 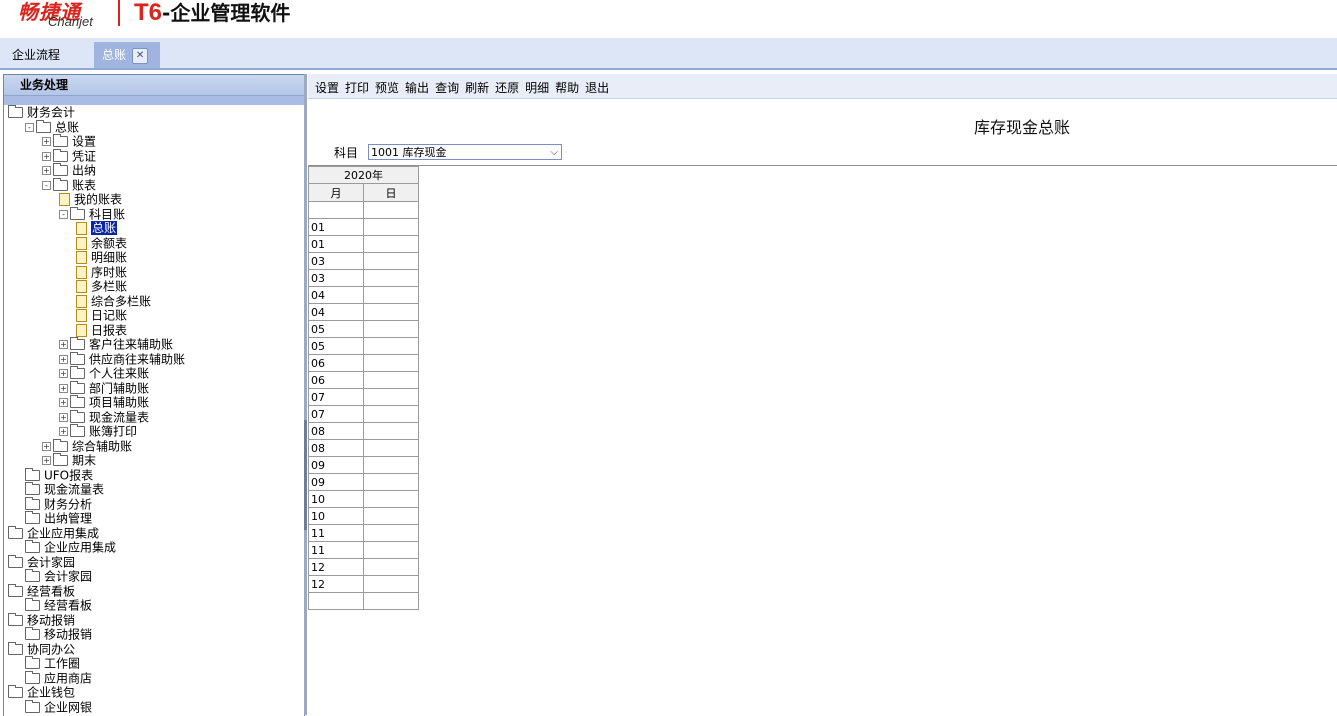 What do you see at coordinates (127, 55) in the screenshot?
I see `tab-general-ledger: 总账 ✕` at bounding box center [127, 55].